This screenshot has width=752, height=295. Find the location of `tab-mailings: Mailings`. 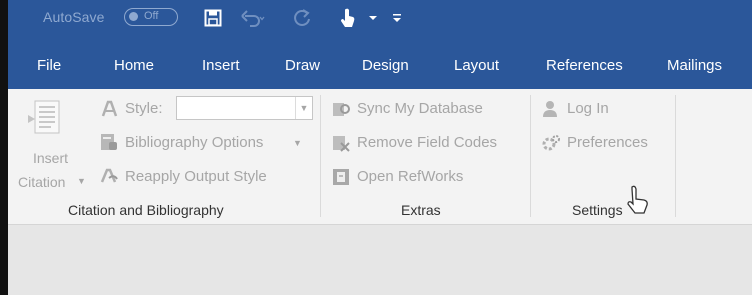

tab-mailings: Mailings is located at coordinates (694, 65).